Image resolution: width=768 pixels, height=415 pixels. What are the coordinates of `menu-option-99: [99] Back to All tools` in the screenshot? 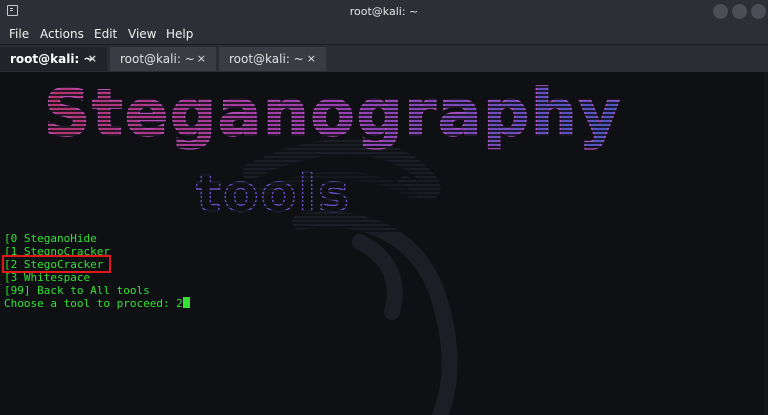 It's located at (77, 290).